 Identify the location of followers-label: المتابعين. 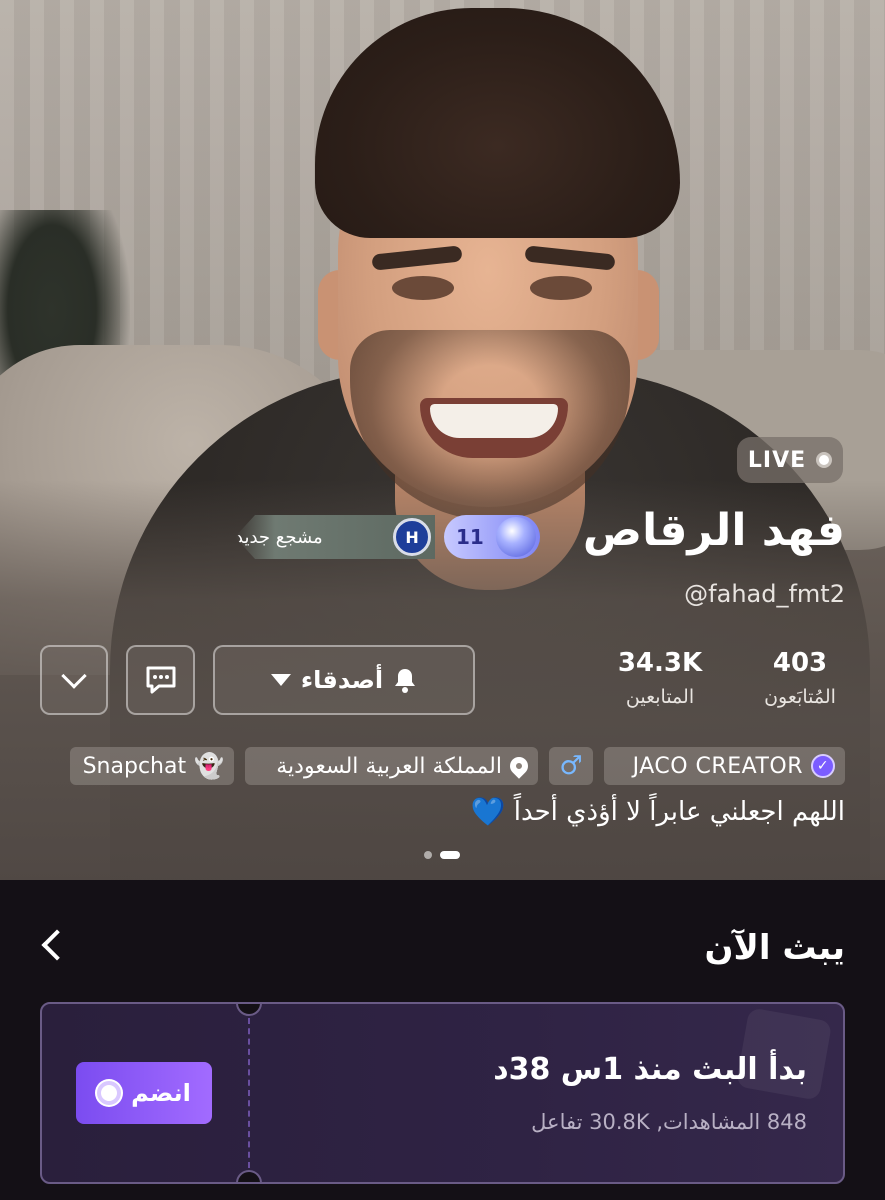
(660, 697).